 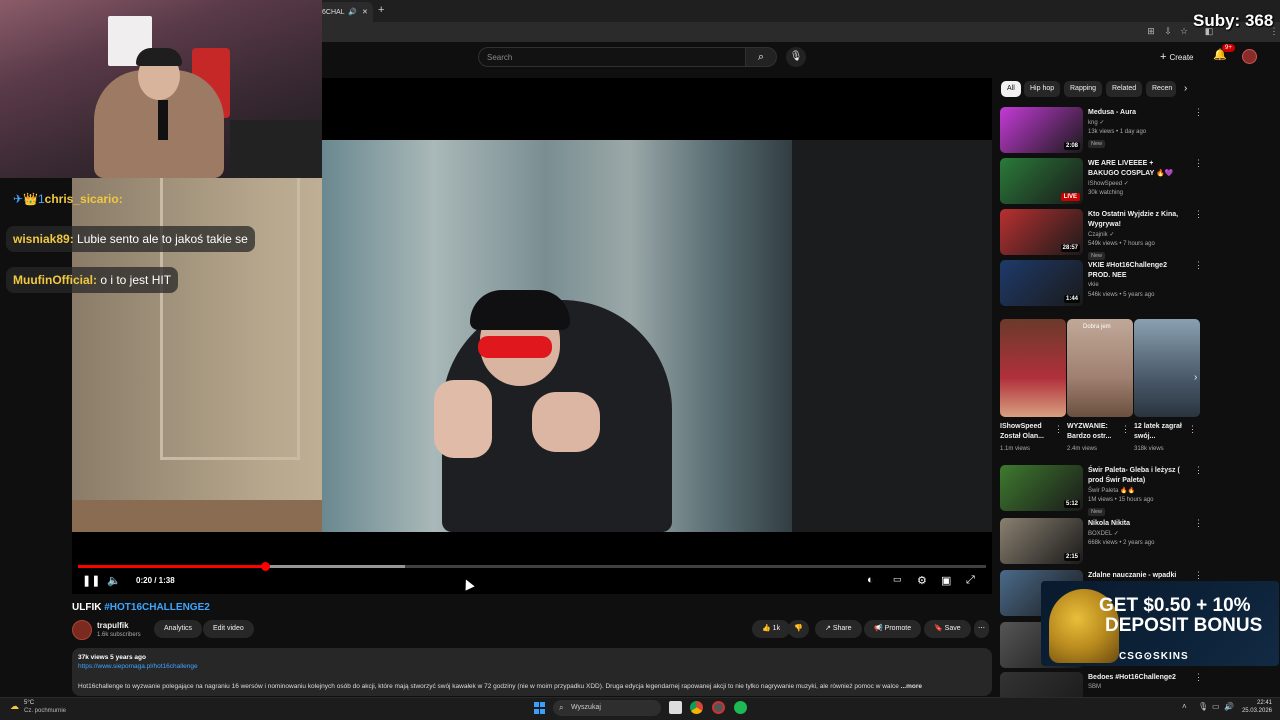 I want to click on pause-button: ❚❚, so click(x=91, y=580).